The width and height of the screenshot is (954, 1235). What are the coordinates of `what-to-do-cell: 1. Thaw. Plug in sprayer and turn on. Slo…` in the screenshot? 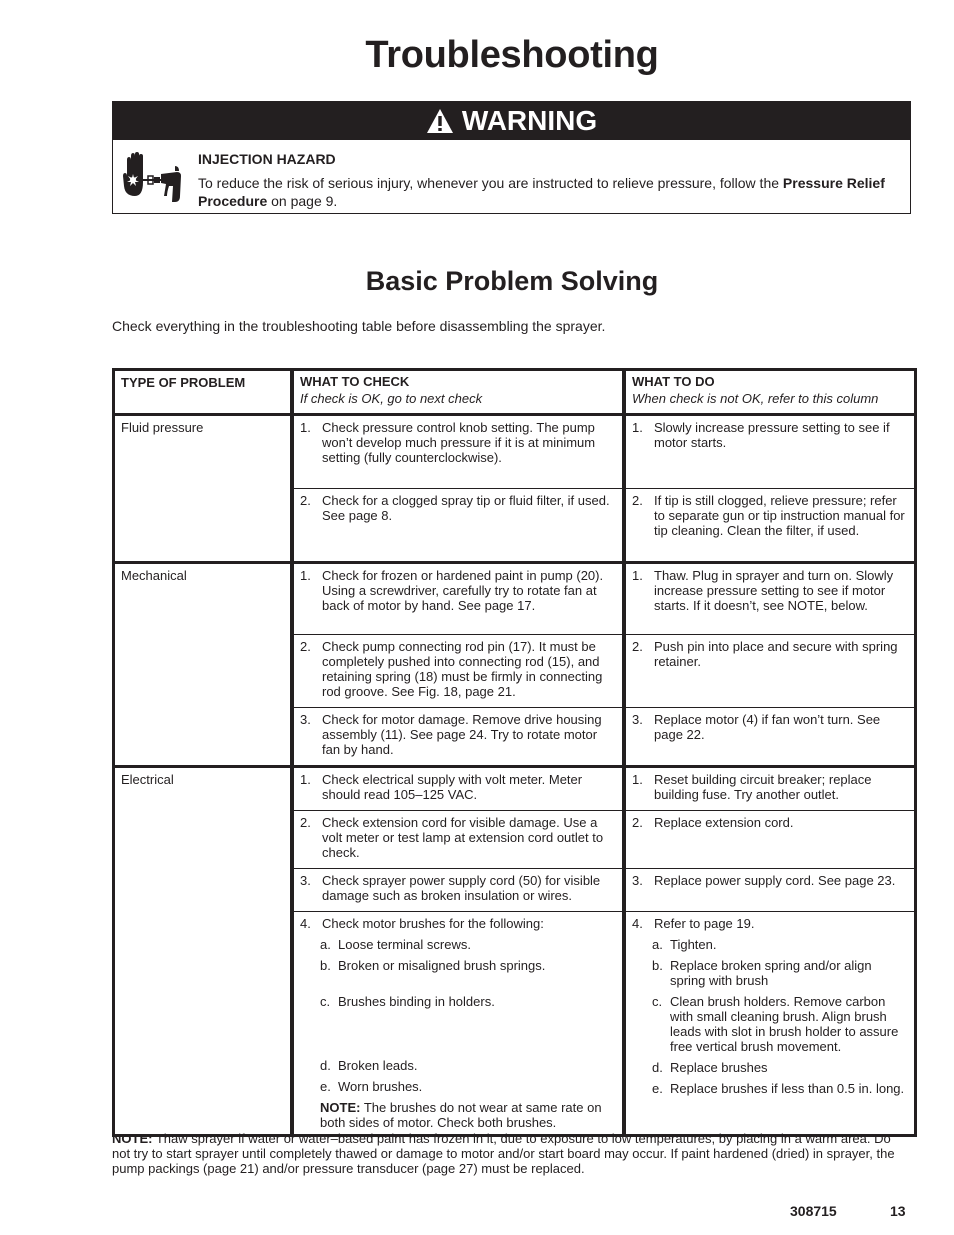 It's located at (768, 599).